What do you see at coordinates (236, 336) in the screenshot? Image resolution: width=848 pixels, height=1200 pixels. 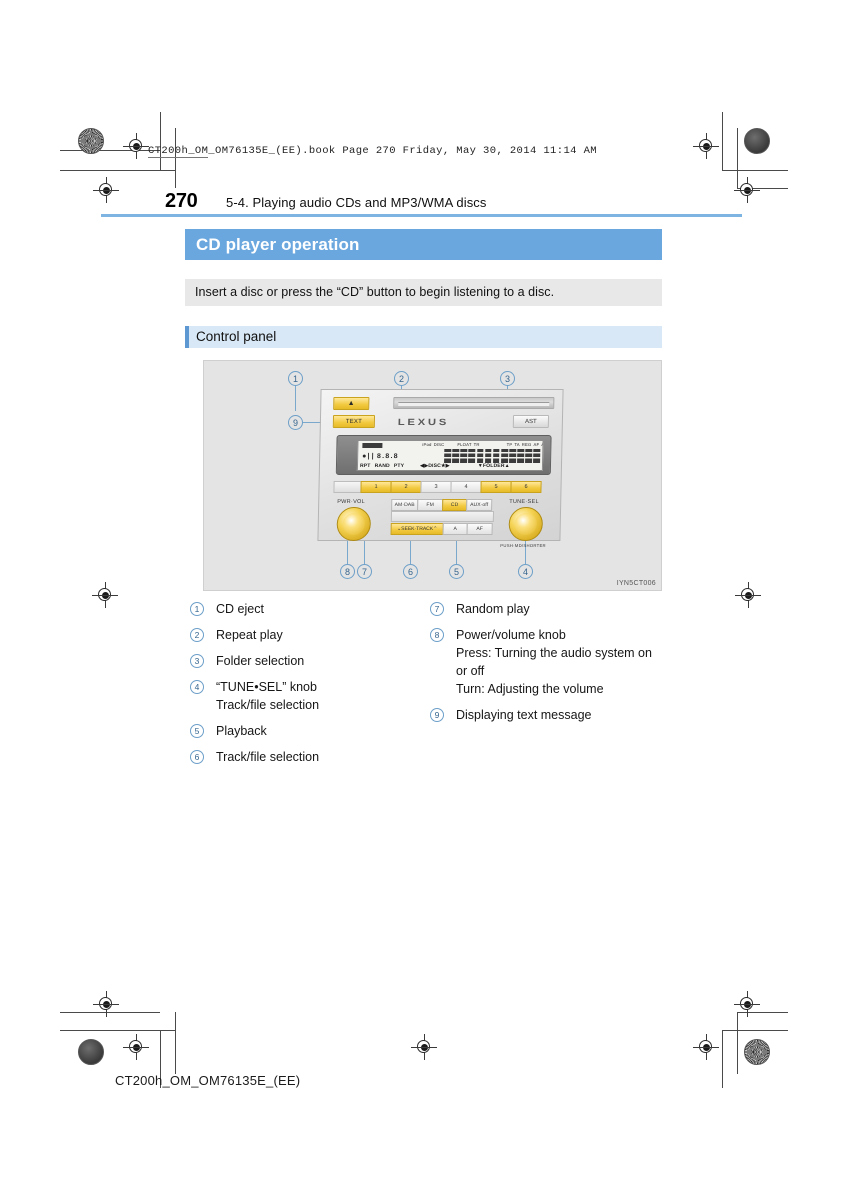 I see `subsection-title-text: Control panel` at bounding box center [236, 336].